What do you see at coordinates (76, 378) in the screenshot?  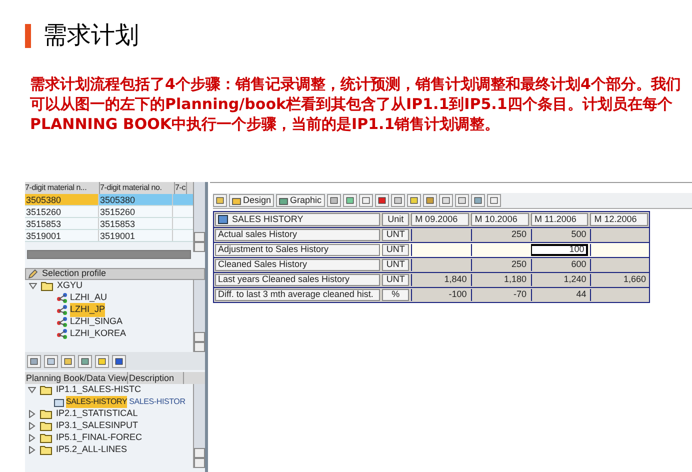 I see `column-header: Planning Book/Data View` at bounding box center [76, 378].